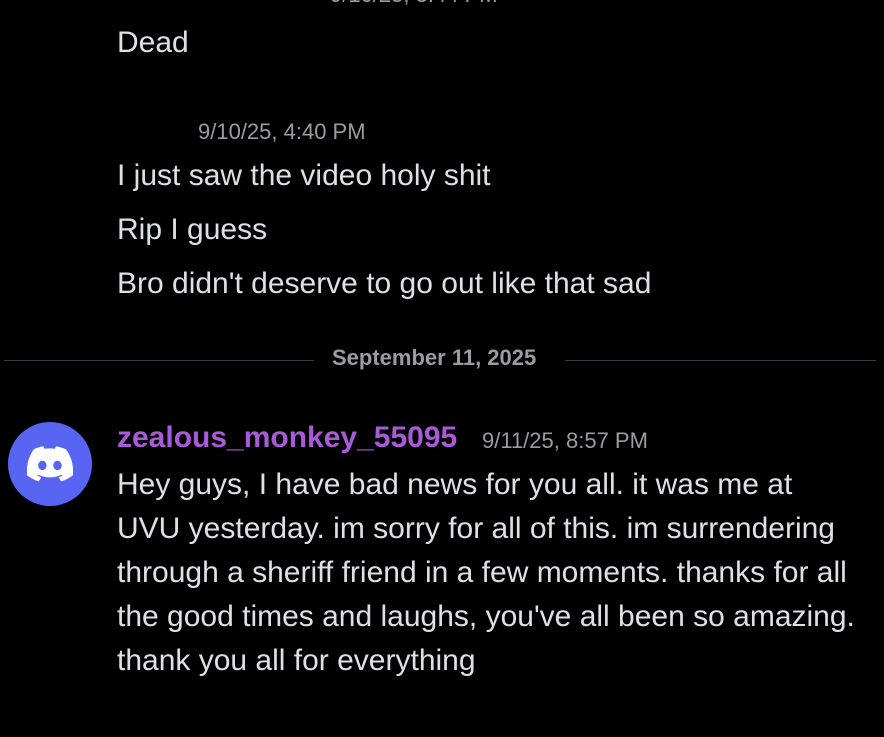  I want to click on message-timestamp: 9/11/25, 8:57 PM, so click(565, 440).